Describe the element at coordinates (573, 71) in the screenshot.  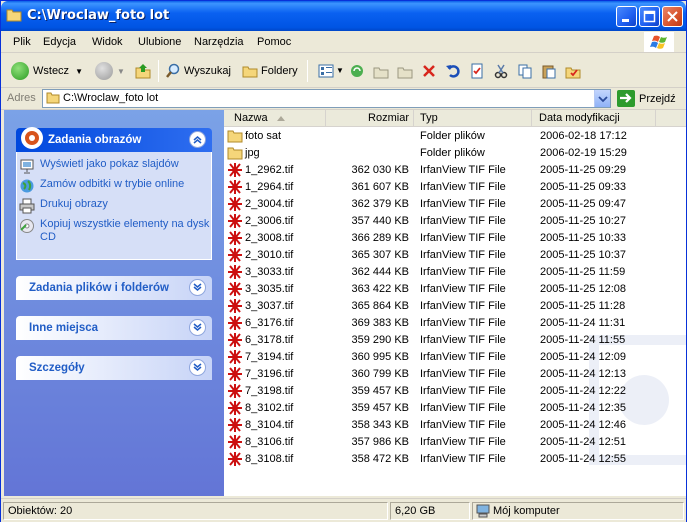
I see `folder-options-icon` at that location.